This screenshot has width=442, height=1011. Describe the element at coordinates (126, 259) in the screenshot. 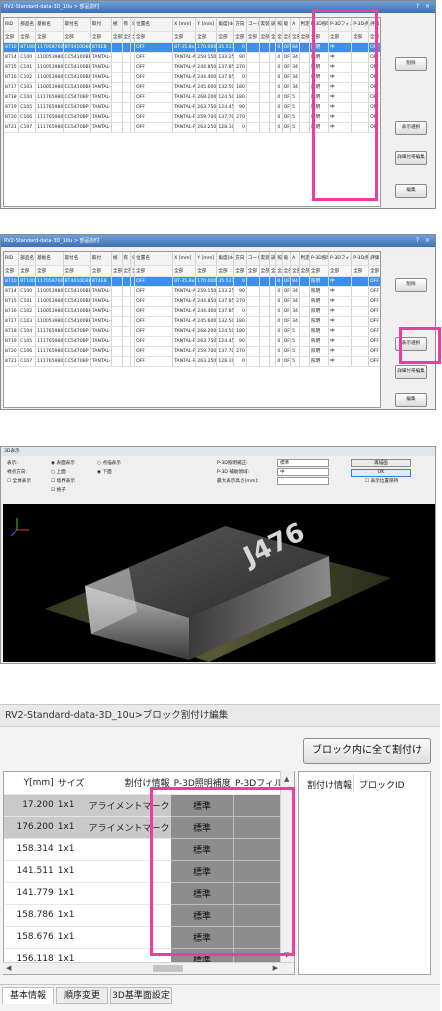

I see `column-header: 有` at that location.